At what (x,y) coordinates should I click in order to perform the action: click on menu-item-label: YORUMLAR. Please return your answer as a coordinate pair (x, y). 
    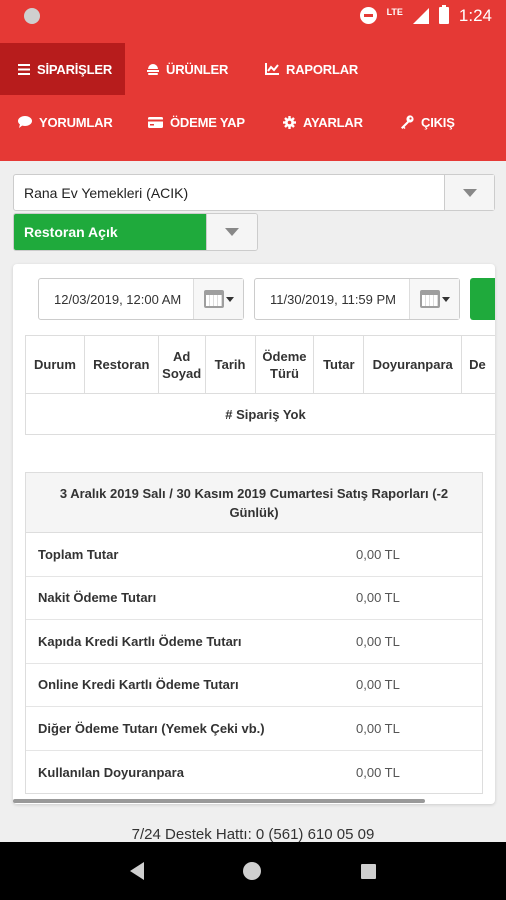
    Looking at the image, I should click on (76, 122).